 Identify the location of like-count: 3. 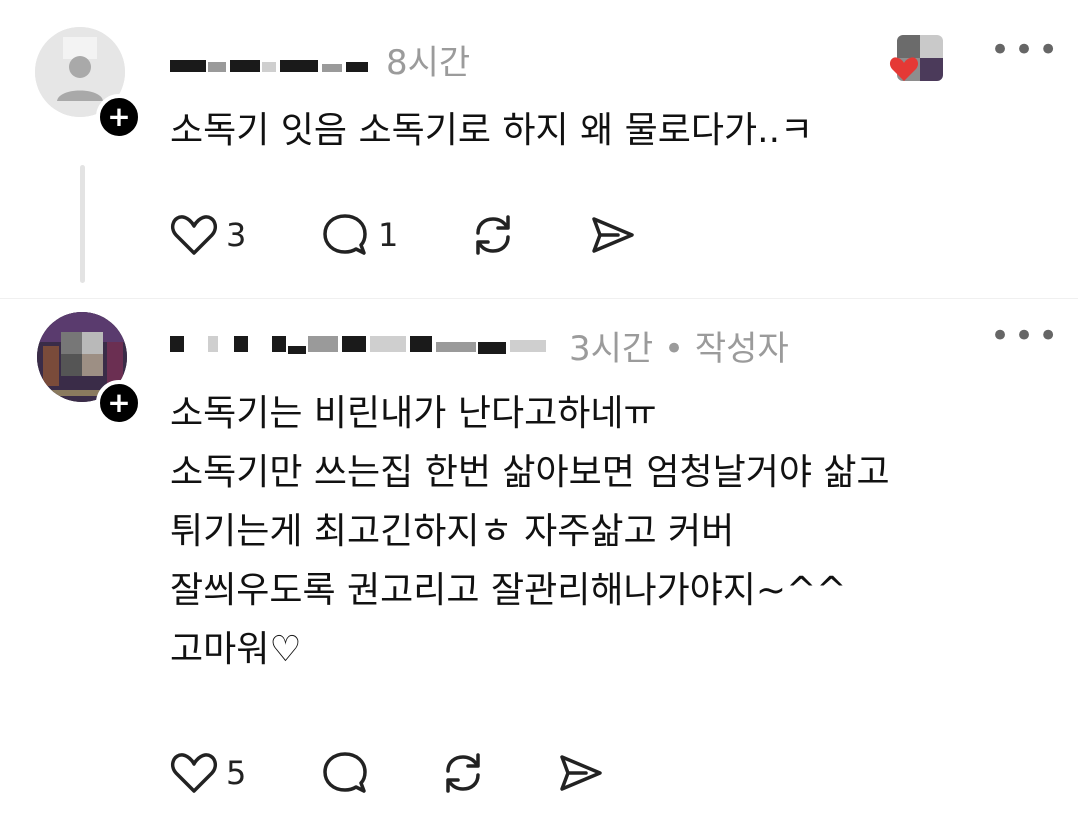
(236, 235).